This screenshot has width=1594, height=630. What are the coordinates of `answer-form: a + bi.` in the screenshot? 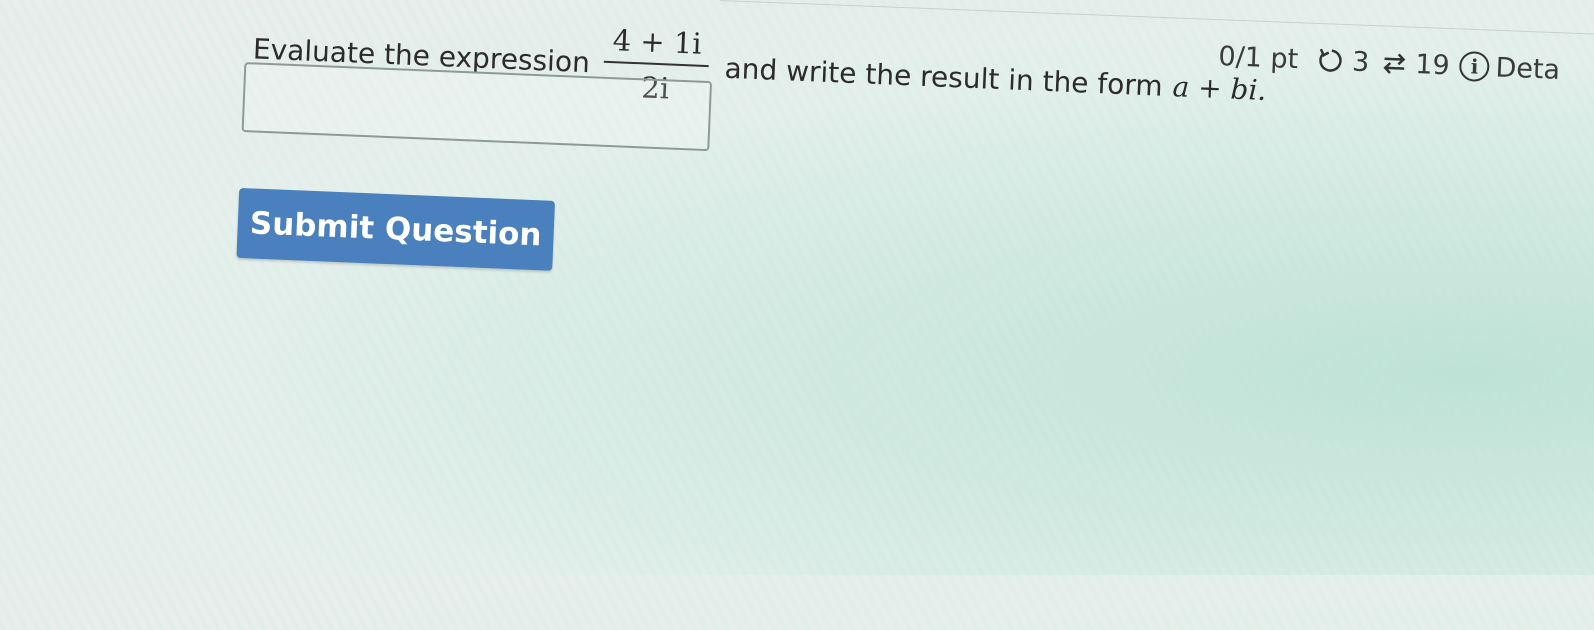 It's located at (1219, 88).